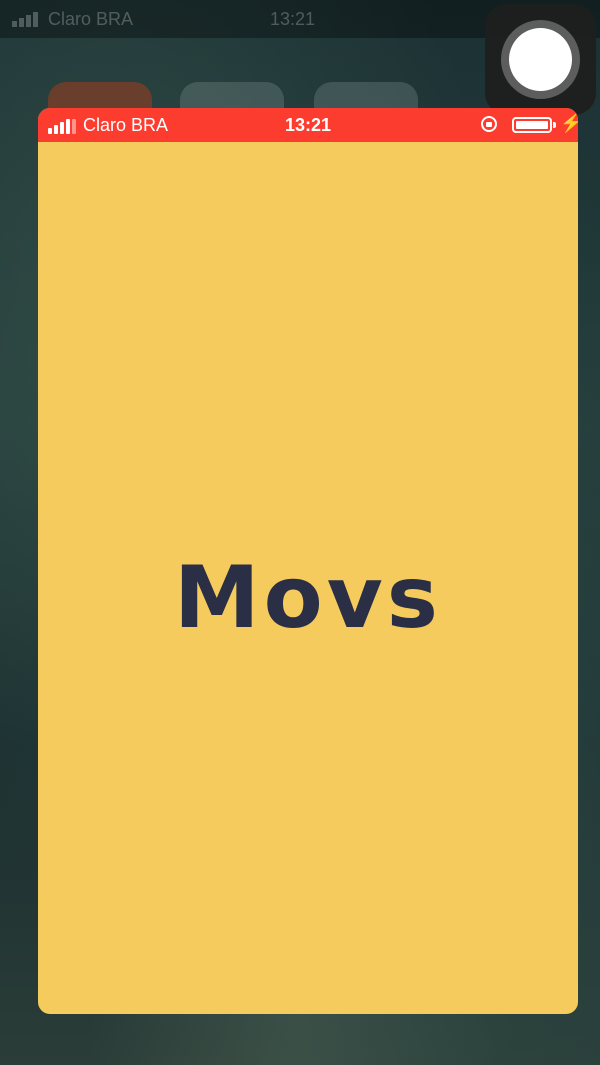 The height and width of the screenshot is (1065, 600). I want to click on assistive-touch-icon, so click(540, 59).